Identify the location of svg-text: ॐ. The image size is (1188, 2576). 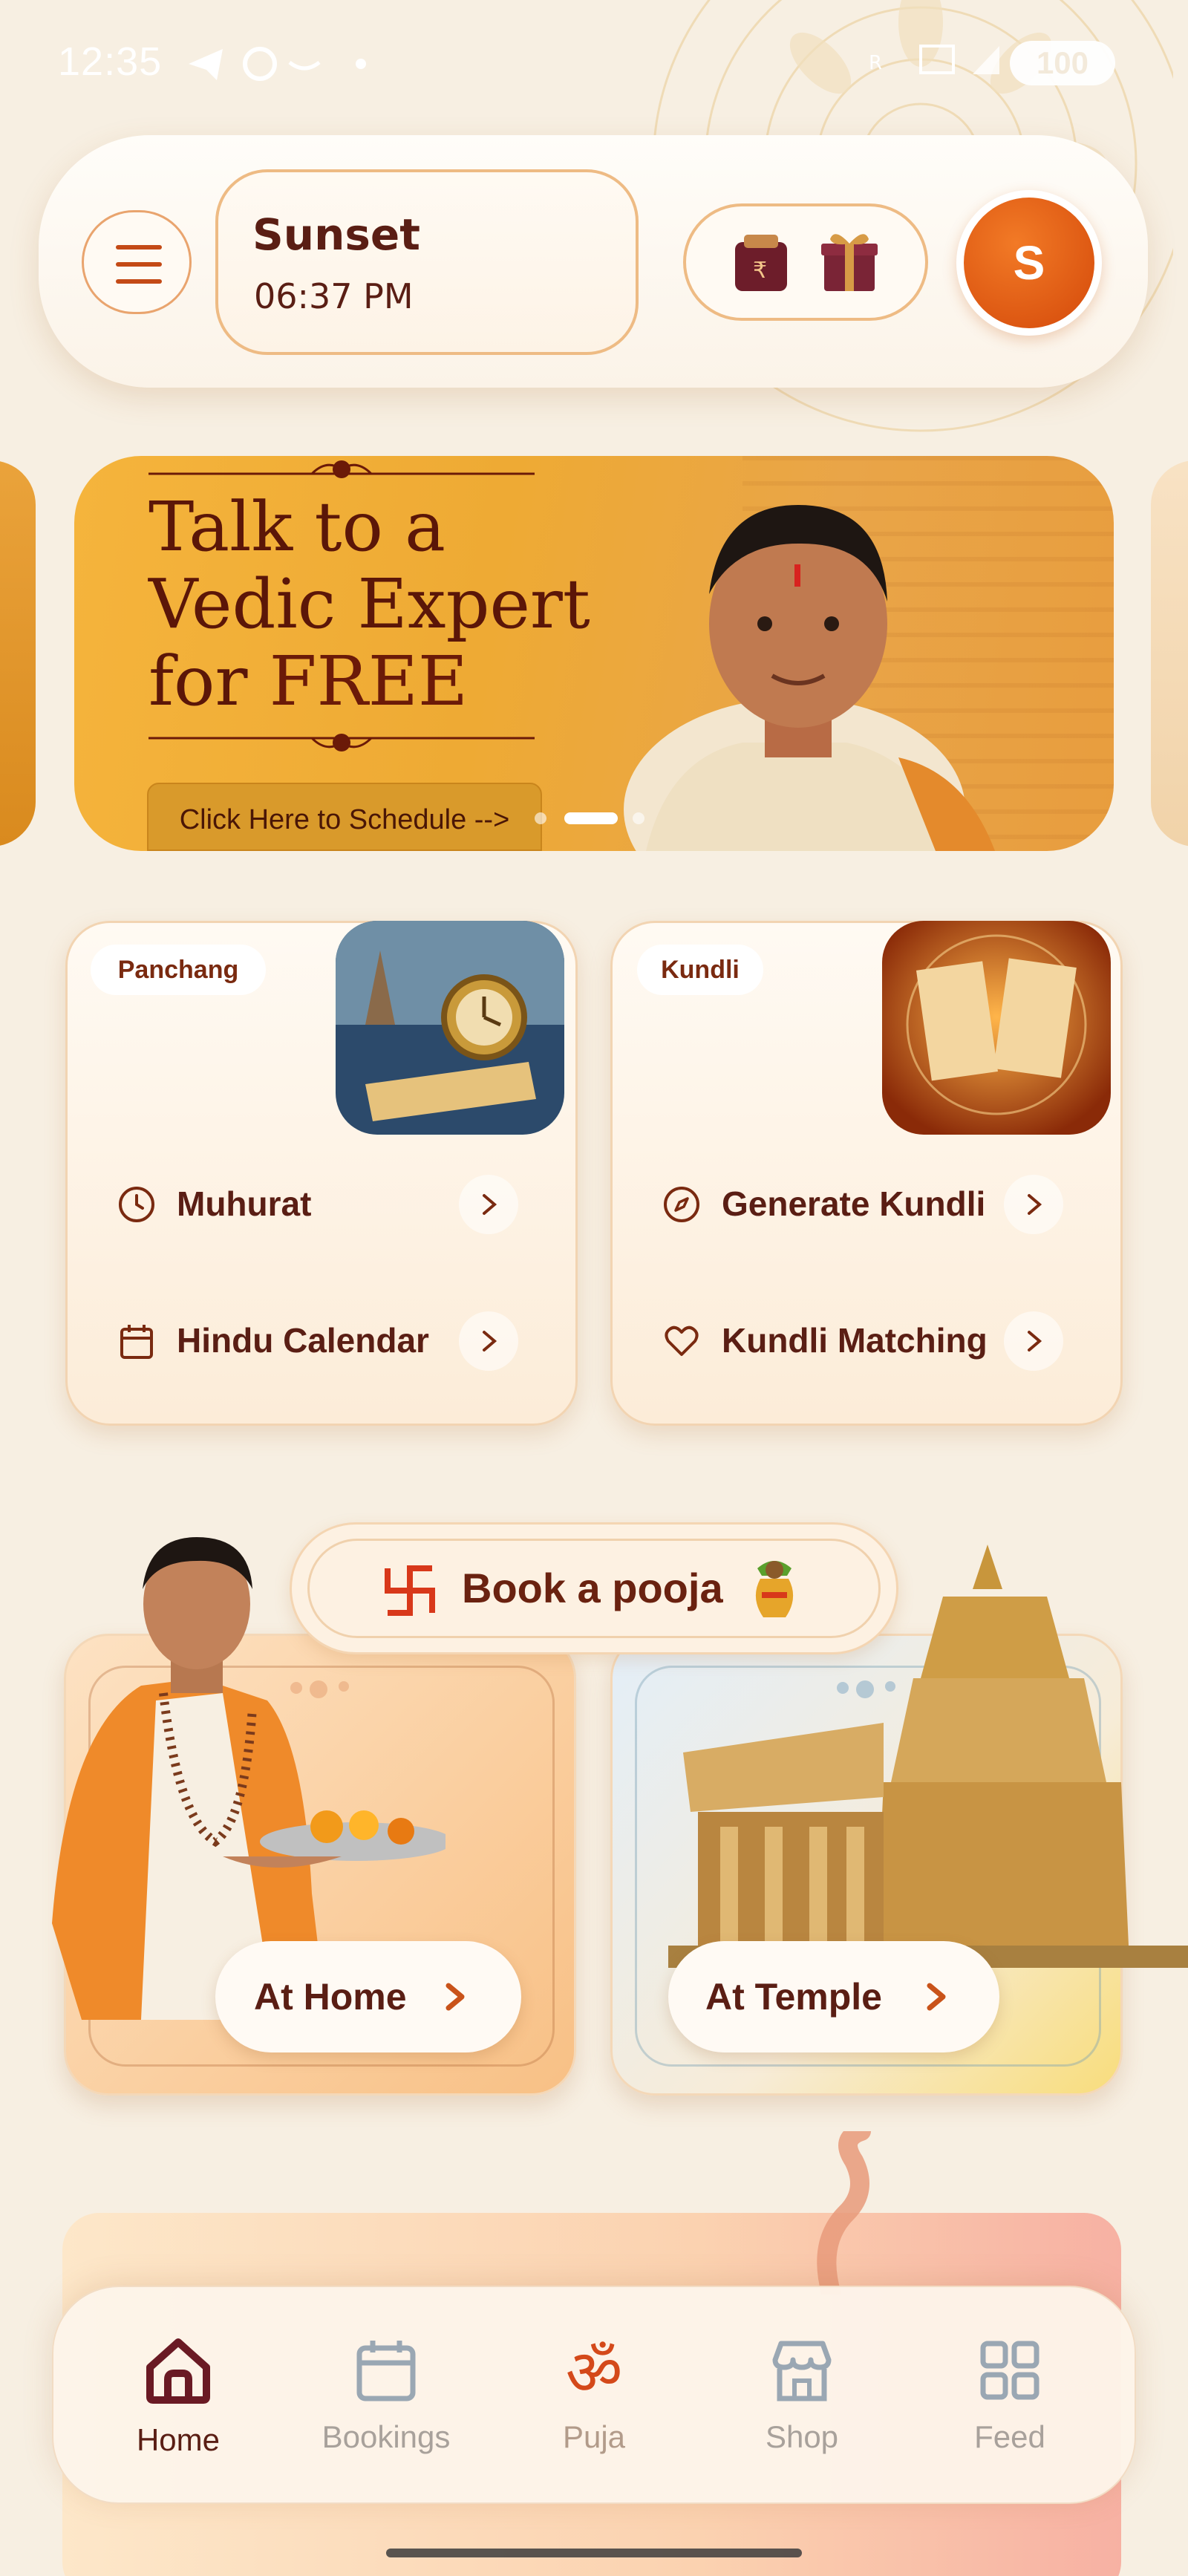
(594, 2371).